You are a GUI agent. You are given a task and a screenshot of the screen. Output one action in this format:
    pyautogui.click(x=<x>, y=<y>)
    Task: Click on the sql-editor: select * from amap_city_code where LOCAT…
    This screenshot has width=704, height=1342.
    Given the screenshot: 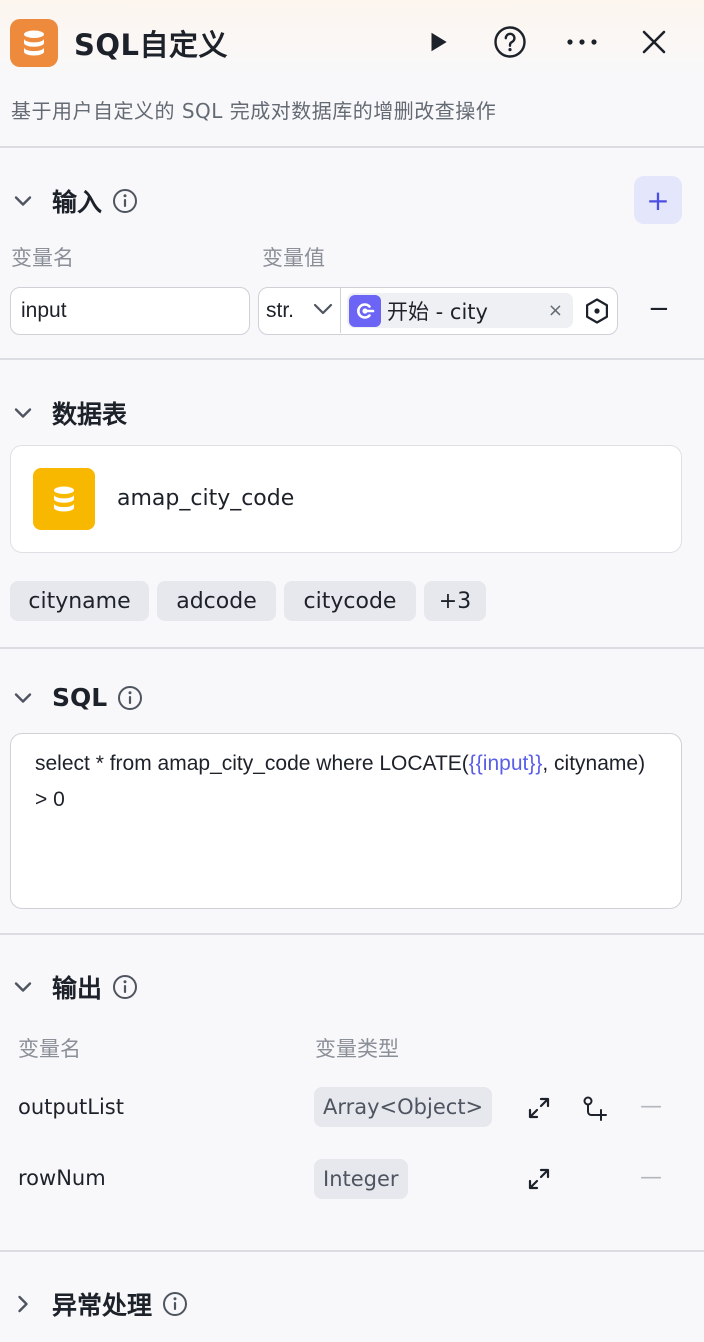 What is the action you would take?
    pyautogui.click(x=346, y=821)
    